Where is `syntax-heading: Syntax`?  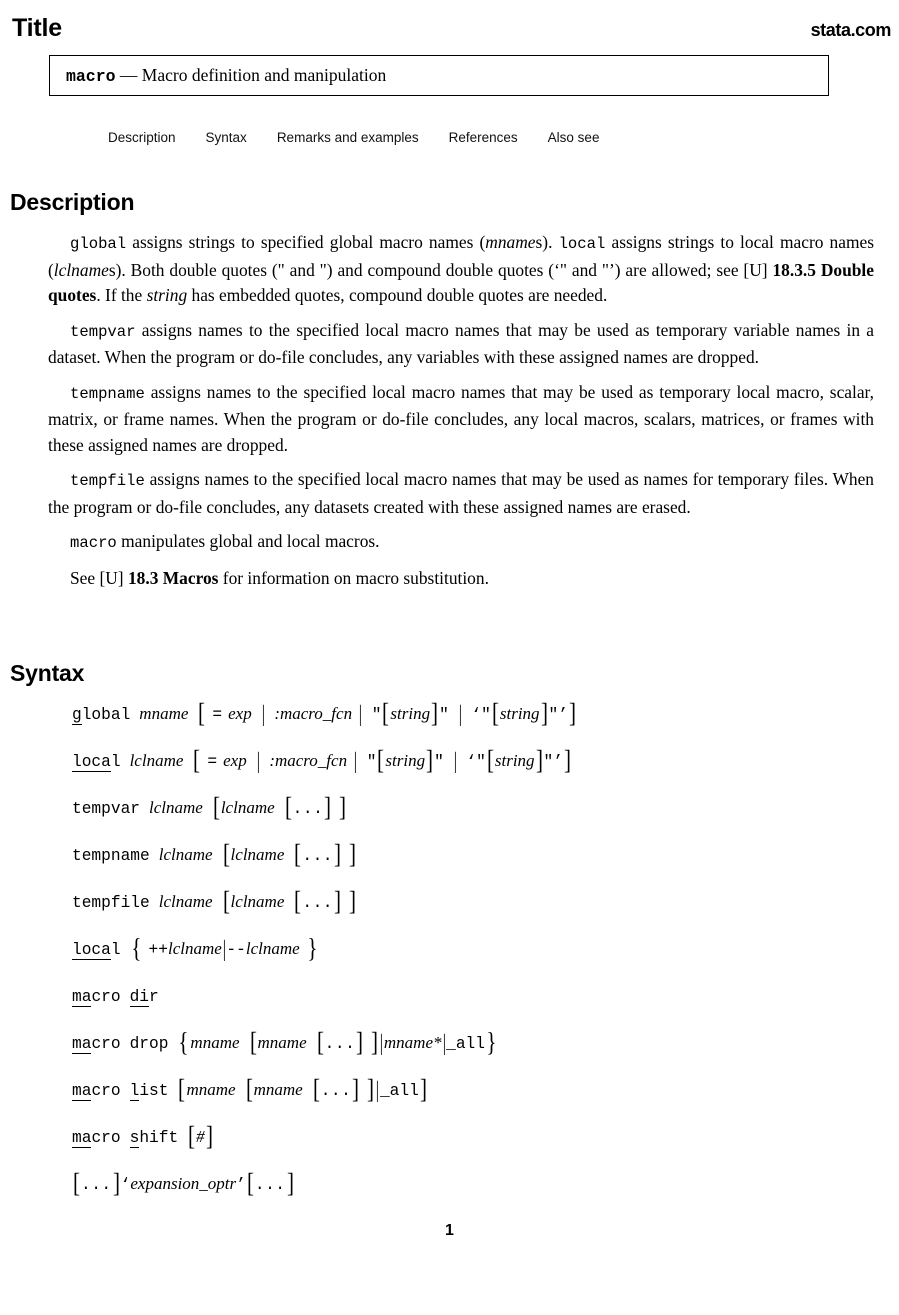 syntax-heading: Syntax is located at coordinates (47, 673).